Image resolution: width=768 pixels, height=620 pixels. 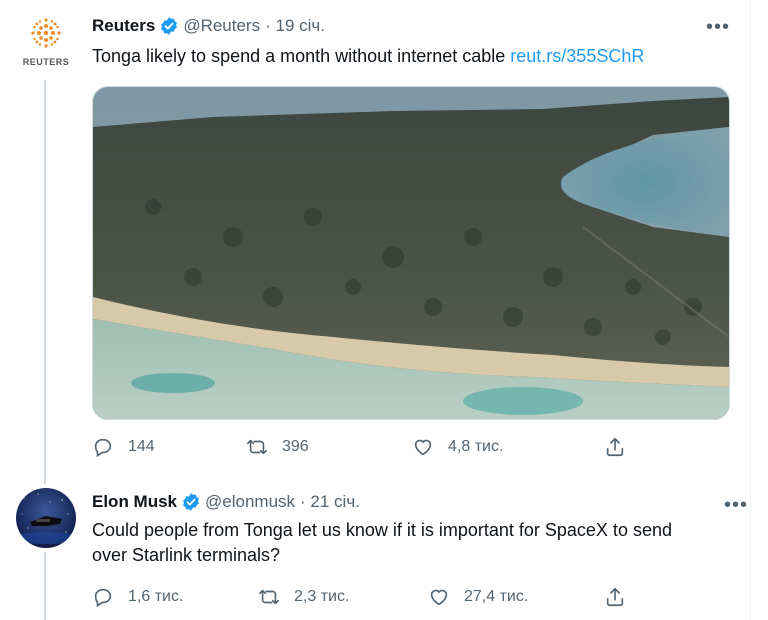 I want to click on tweet-timestamp: · 19 січ., so click(x=295, y=26).